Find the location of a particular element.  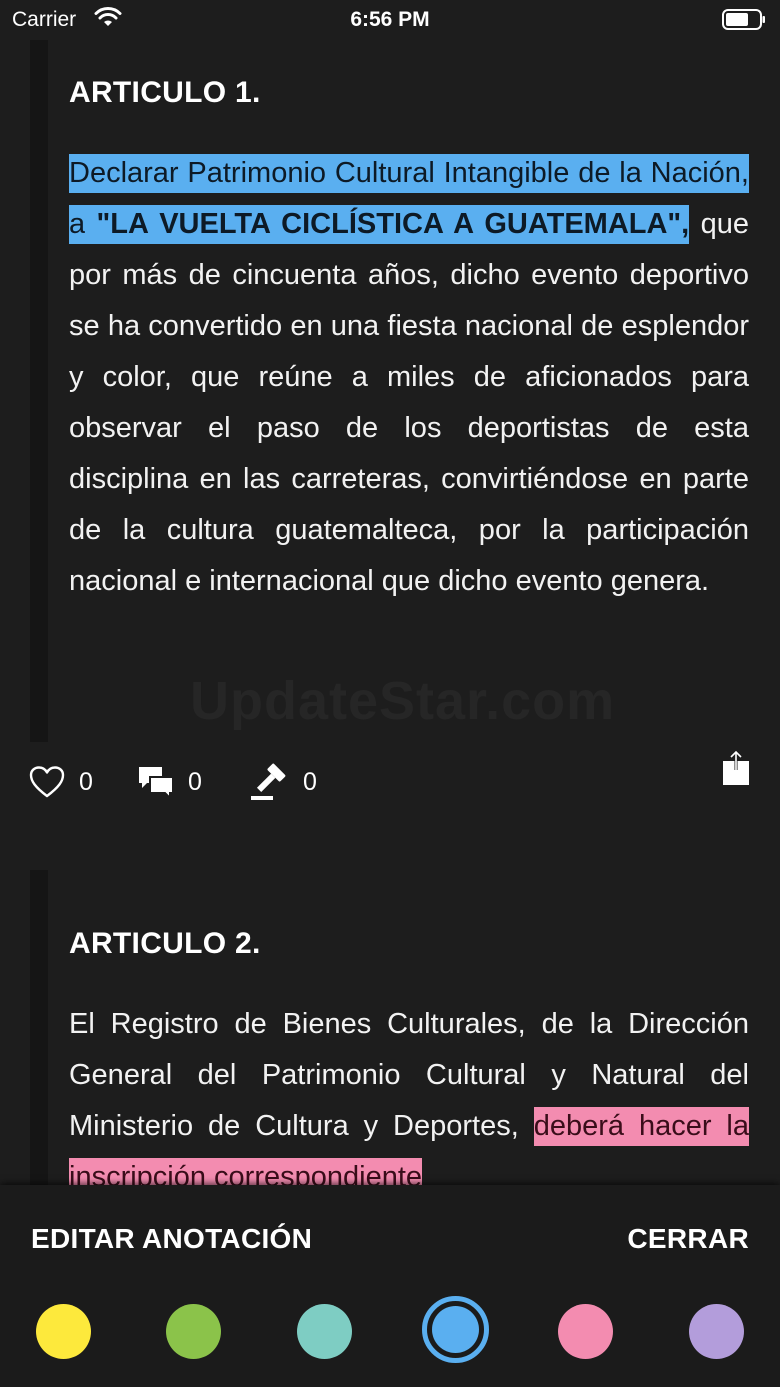

color-swatch-pink is located at coordinates (585, 1331).